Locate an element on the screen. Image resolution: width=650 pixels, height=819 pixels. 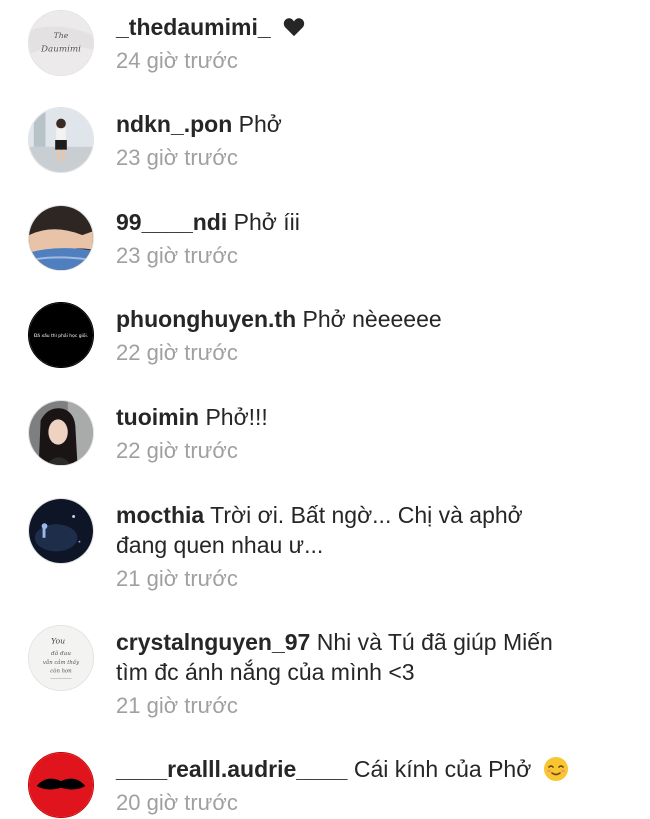
legs-denim-avatar-image is located at coordinates (61, 238).